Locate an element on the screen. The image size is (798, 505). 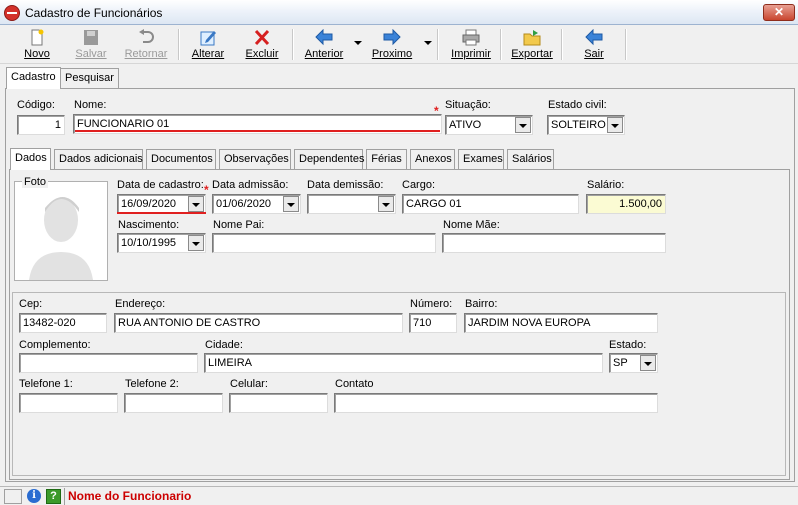
tab-documentos: Documentos is located at coordinates (181, 159).